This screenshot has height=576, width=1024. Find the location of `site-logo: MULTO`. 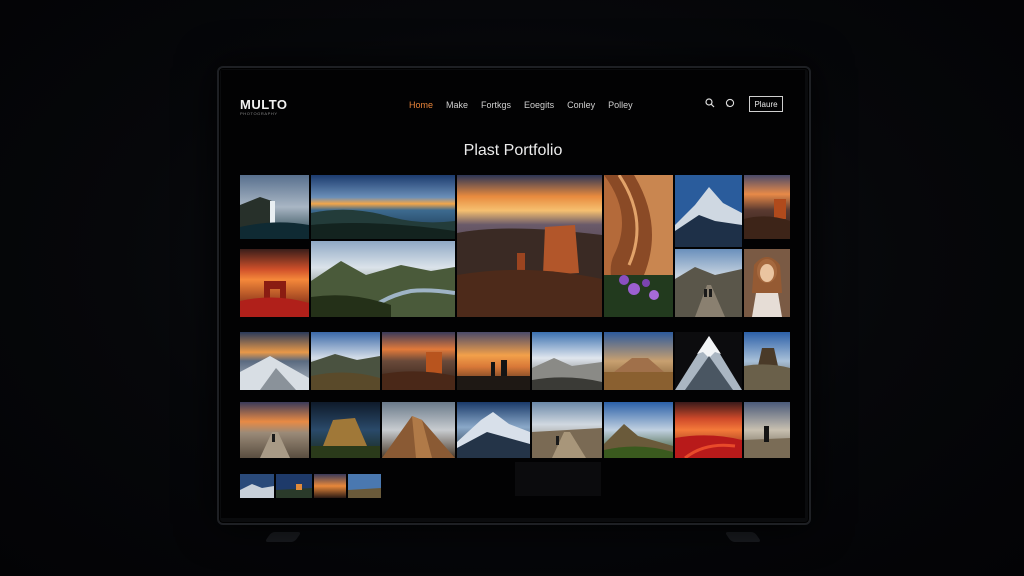

site-logo: MULTO is located at coordinates (264, 104).